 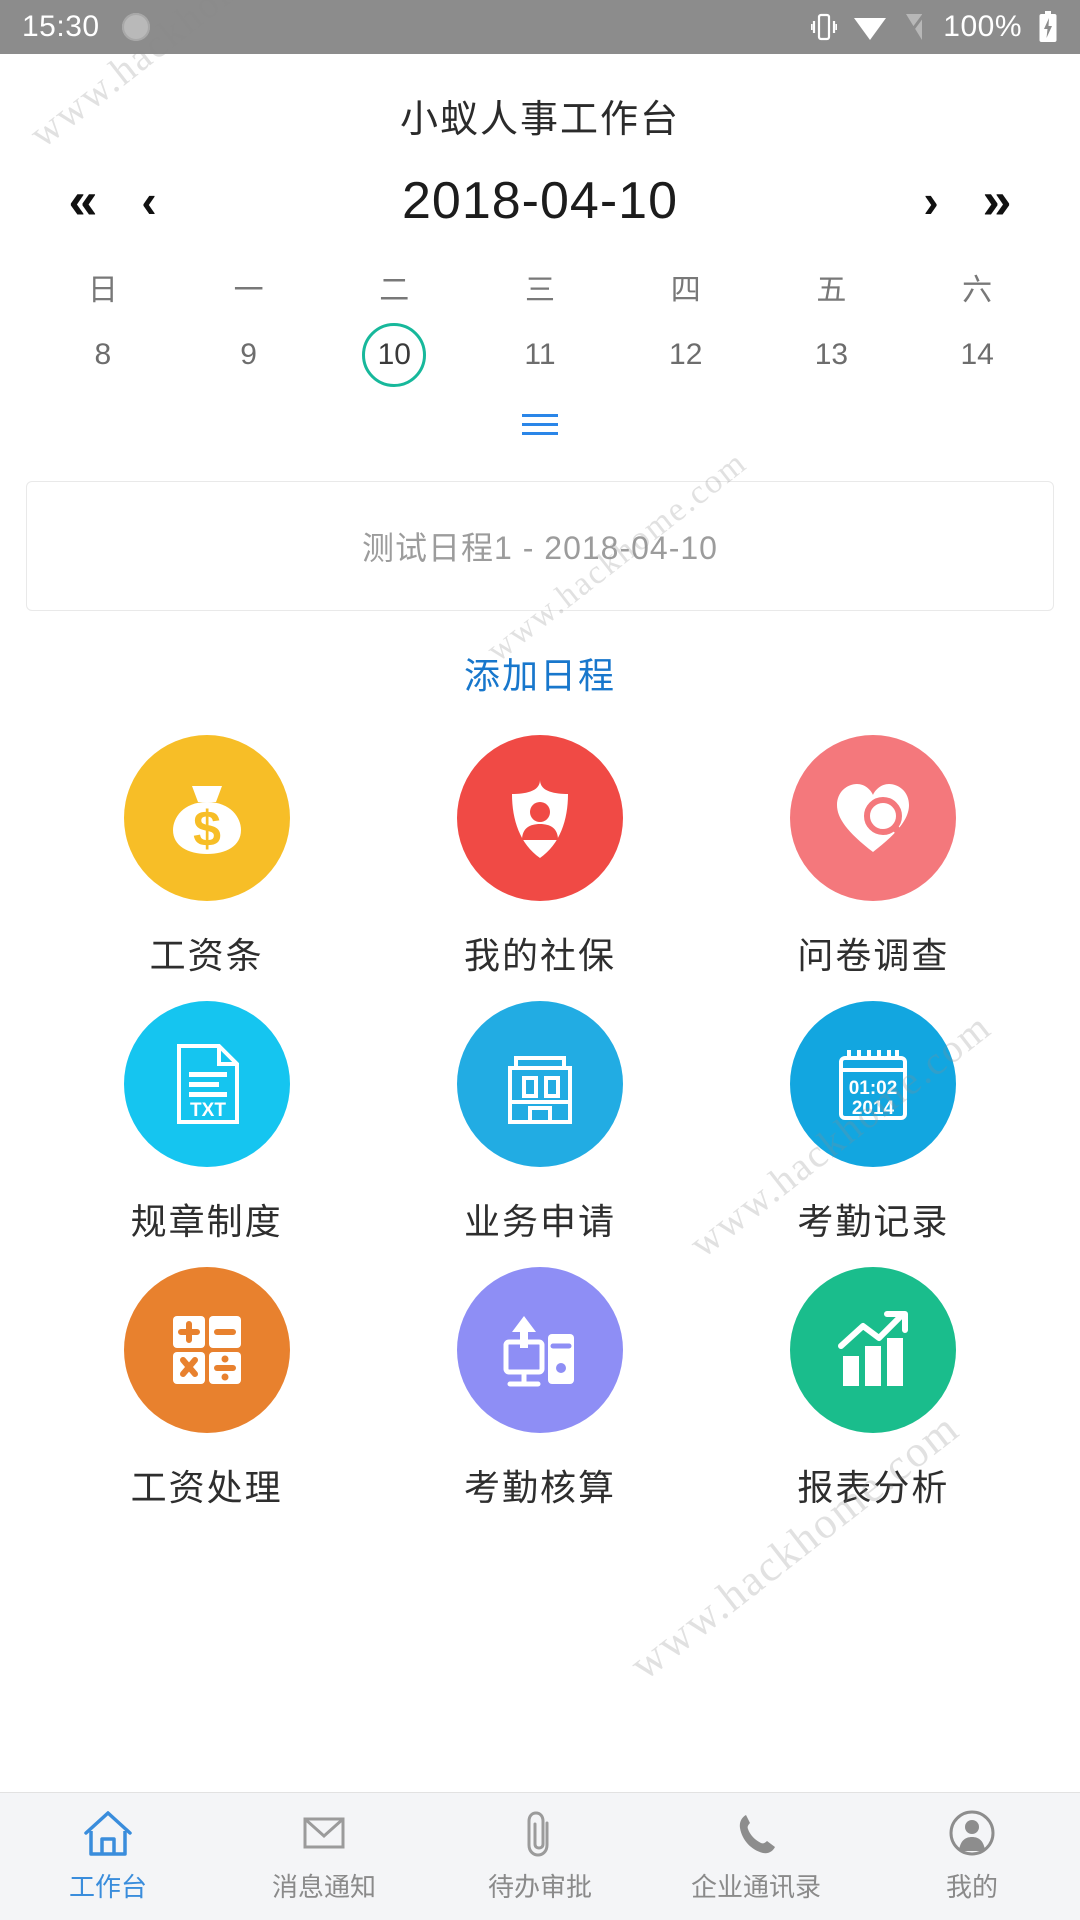 I want to click on calendar-day-row: 8 9 10 11 12 13 14, so click(x=540, y=355).